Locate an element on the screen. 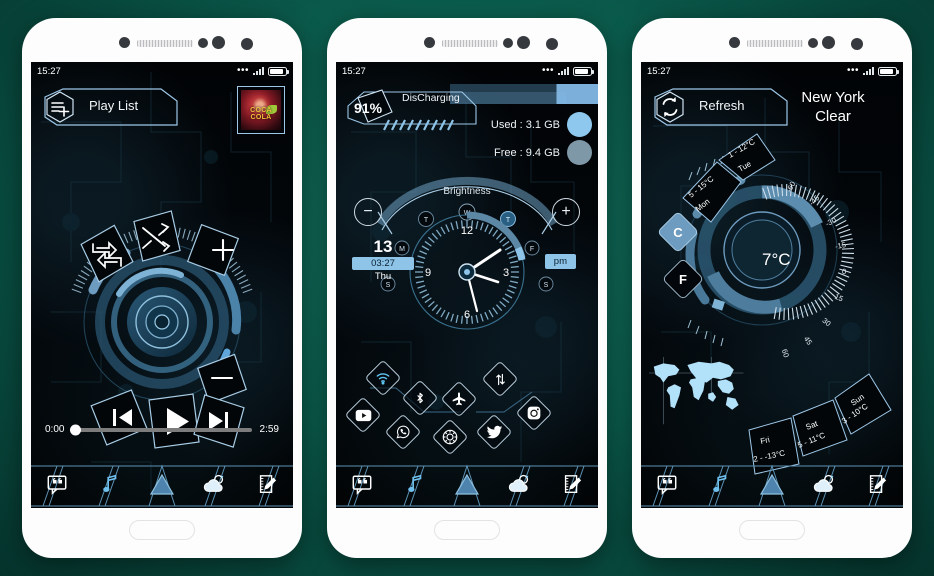  fahrenheit-toggle: F is located at coordinates (683, 279).